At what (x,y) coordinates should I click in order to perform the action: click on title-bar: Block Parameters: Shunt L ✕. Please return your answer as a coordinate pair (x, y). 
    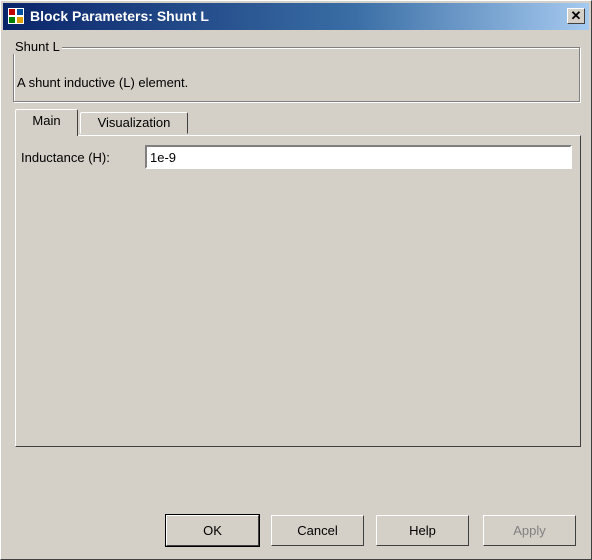
    Looking at the image, I should click on (296, 16).